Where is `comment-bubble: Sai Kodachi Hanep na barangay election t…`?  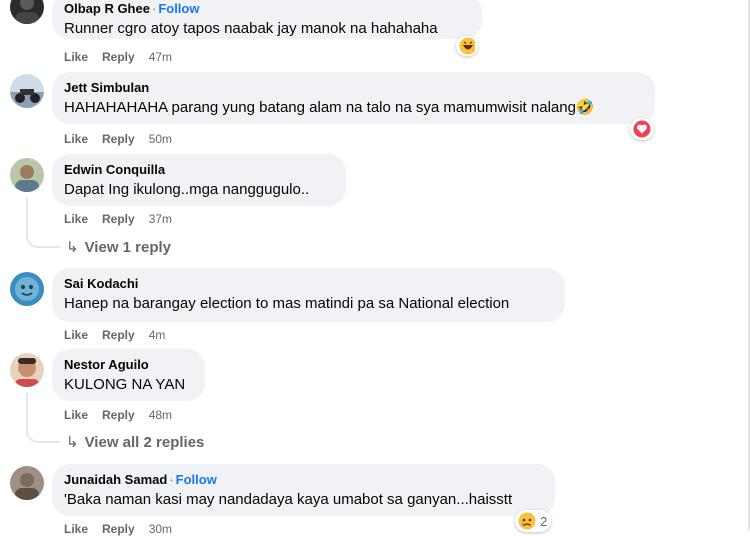
comment-bubble: Sai Kodachi Hanep na barangay election t… is located at coordinates (308, 295).